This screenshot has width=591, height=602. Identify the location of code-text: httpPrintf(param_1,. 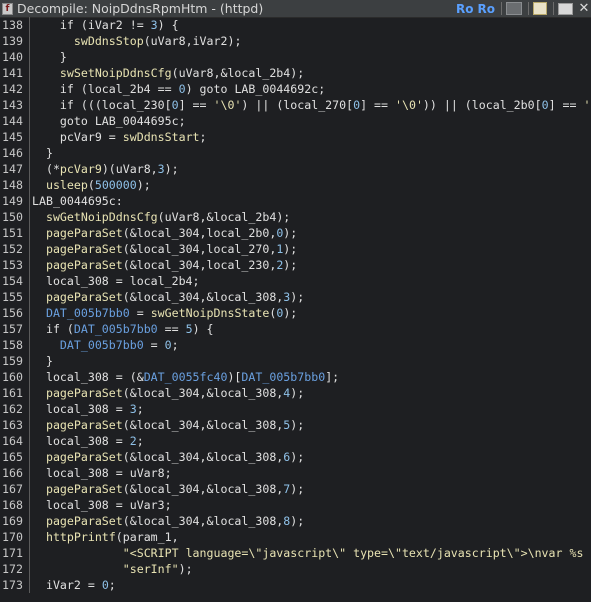
(105, 537).